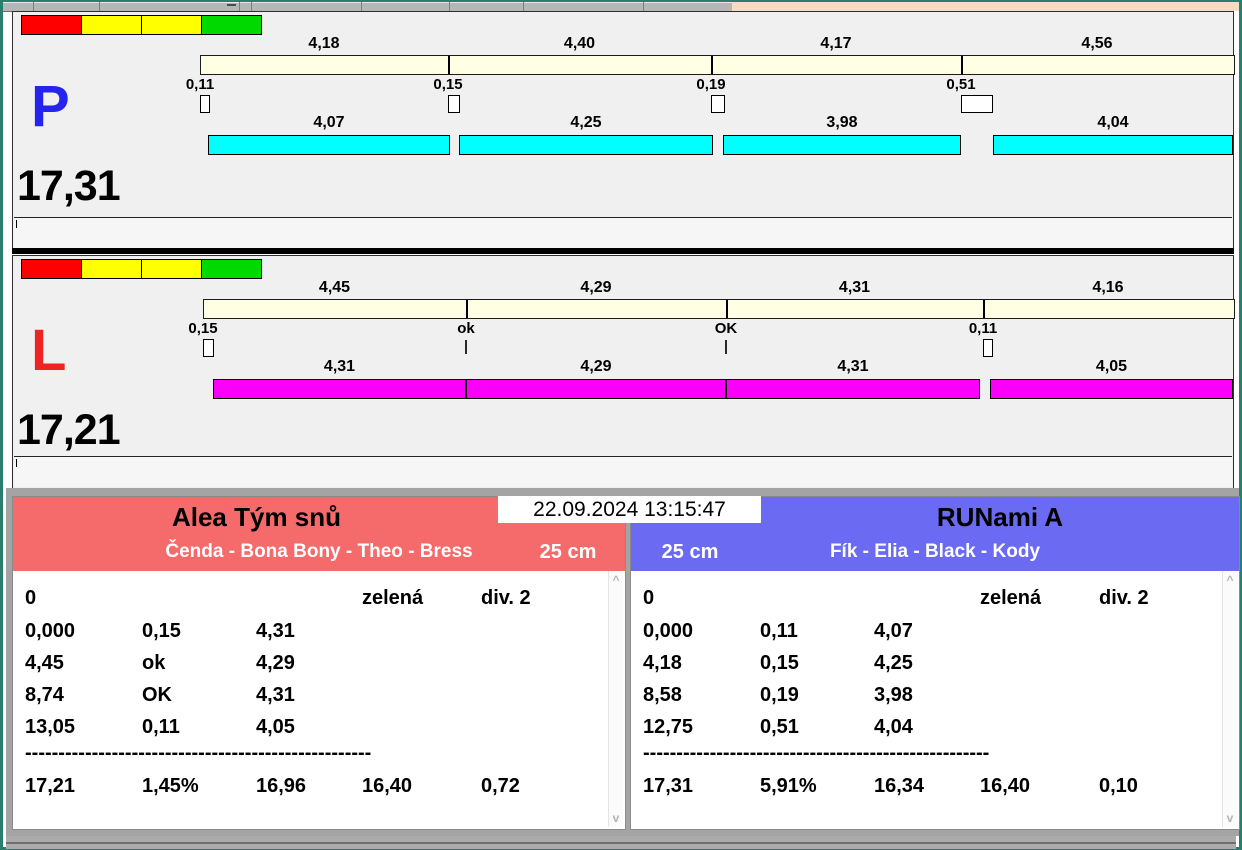 The width and height of the screenshot is (1242, 850). I want to click on lane-divider, so click(623, 251).